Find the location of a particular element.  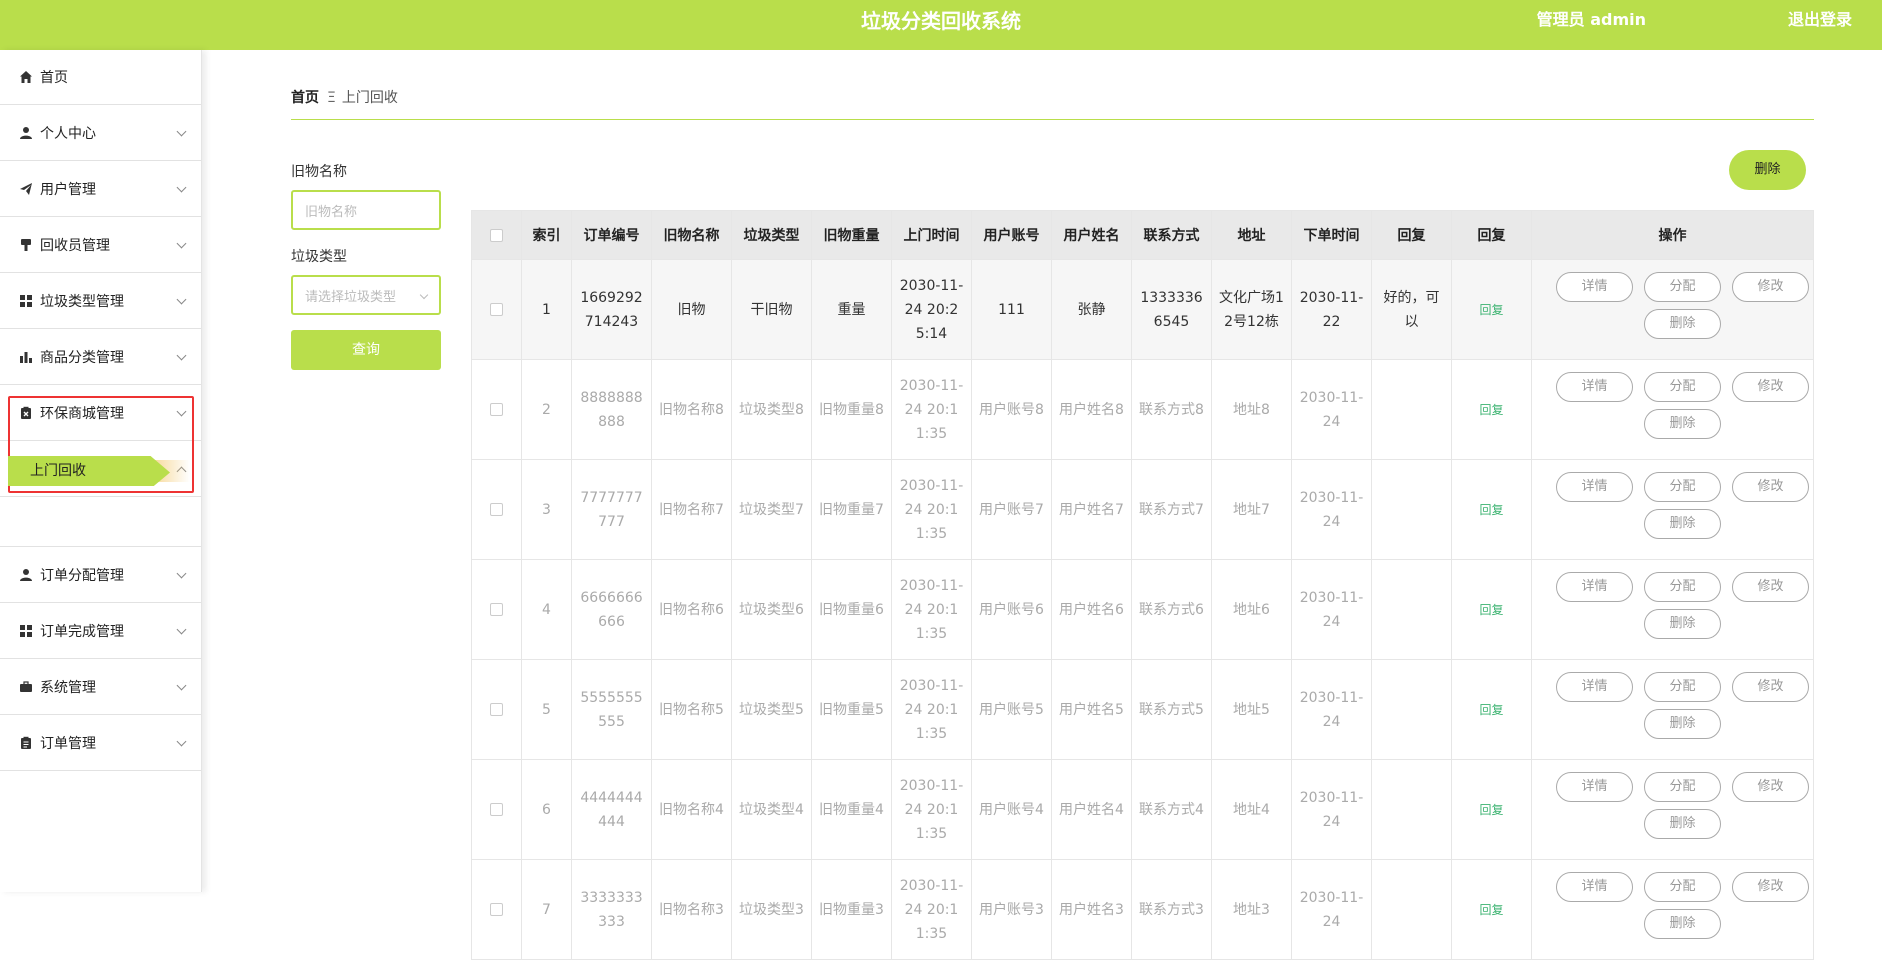

home-icon is located at coordinates (26, 77).